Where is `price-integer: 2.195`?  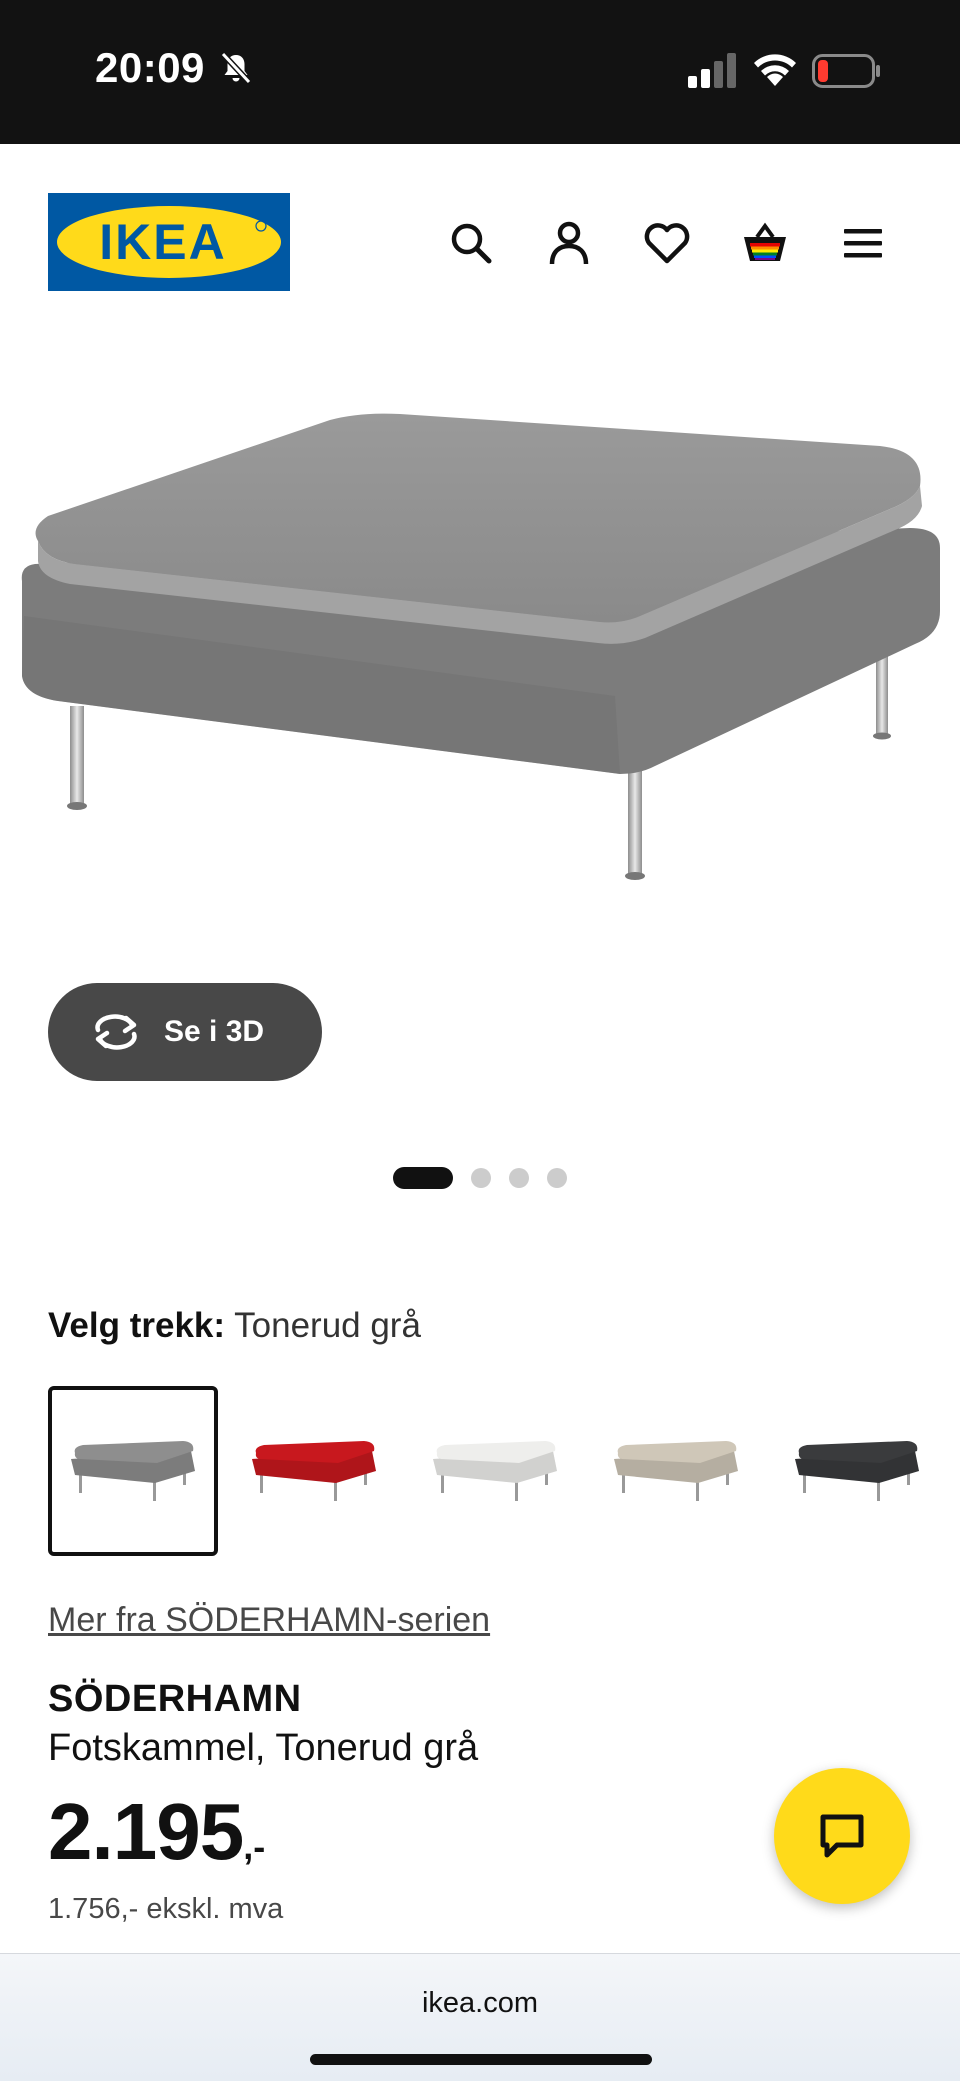 price-integer: 2.195 is located at coordinates (146, 1831).